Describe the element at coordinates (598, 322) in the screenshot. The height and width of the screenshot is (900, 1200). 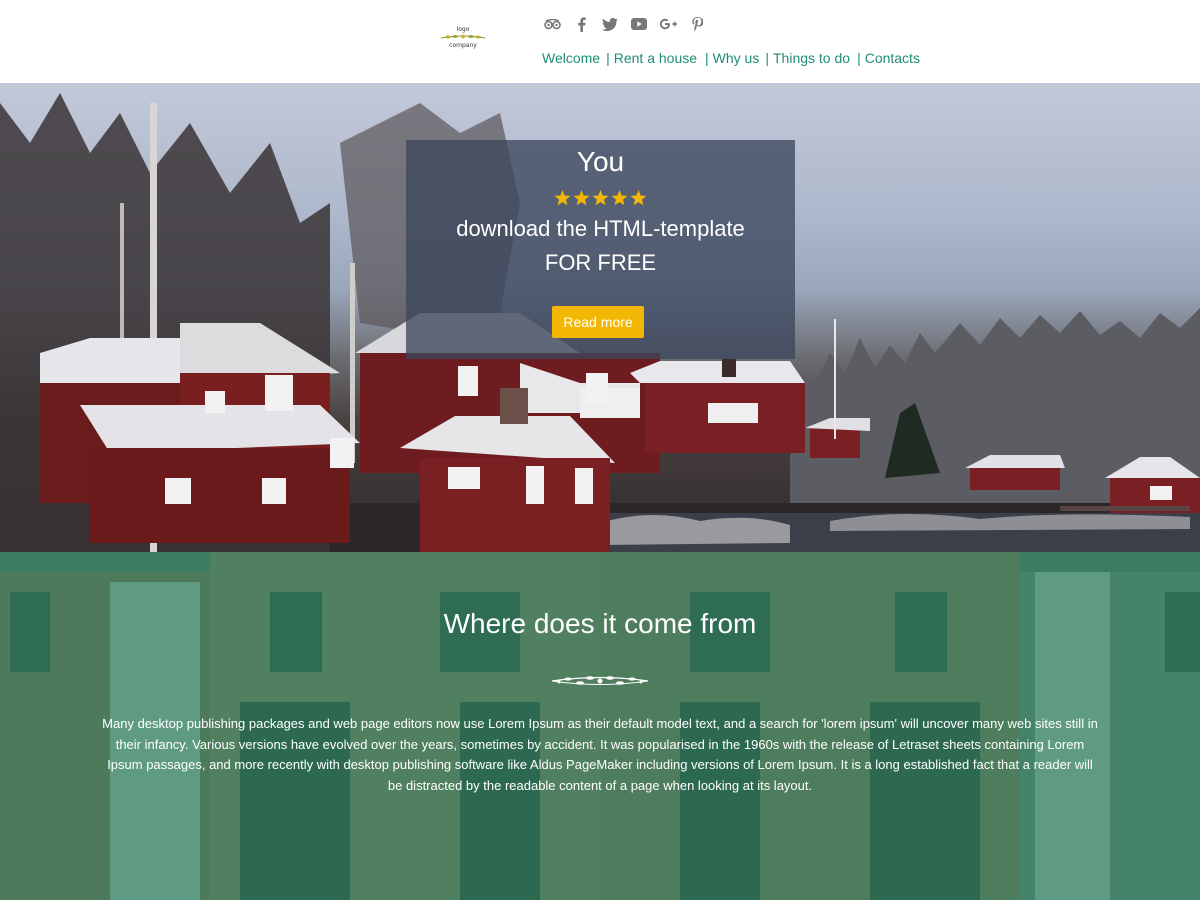
I see `read-more-button: Read more` at that location.